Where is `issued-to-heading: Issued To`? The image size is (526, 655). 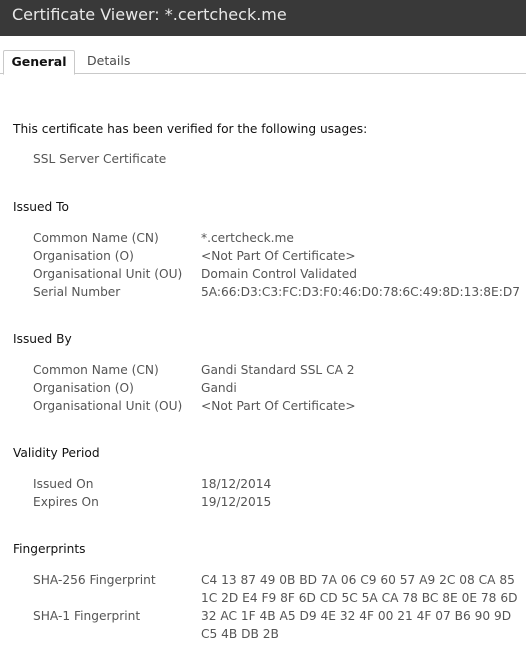
issued-to-heading: Issued To is located at coordinates (41, 207).